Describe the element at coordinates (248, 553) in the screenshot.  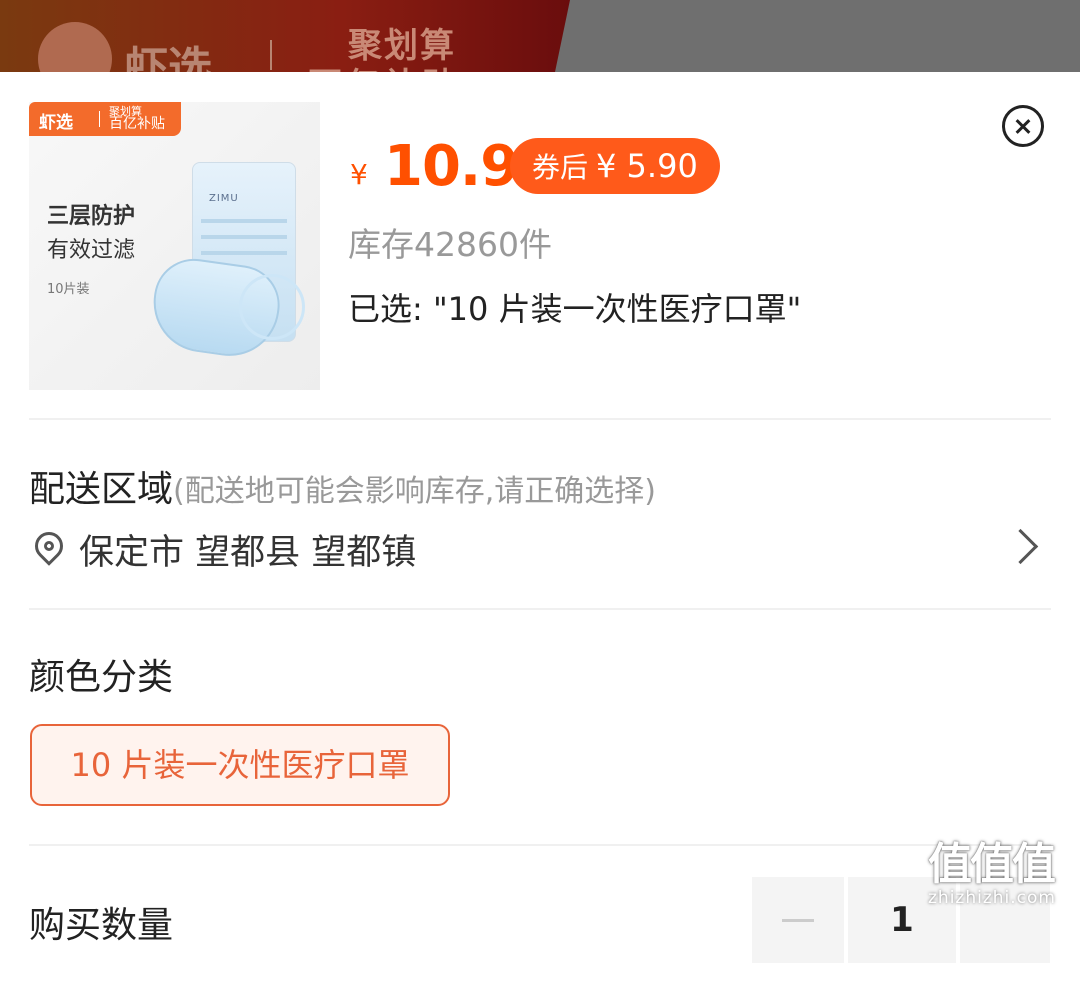
I see `address-text: 保定市 望都县 望都镇` at that location.